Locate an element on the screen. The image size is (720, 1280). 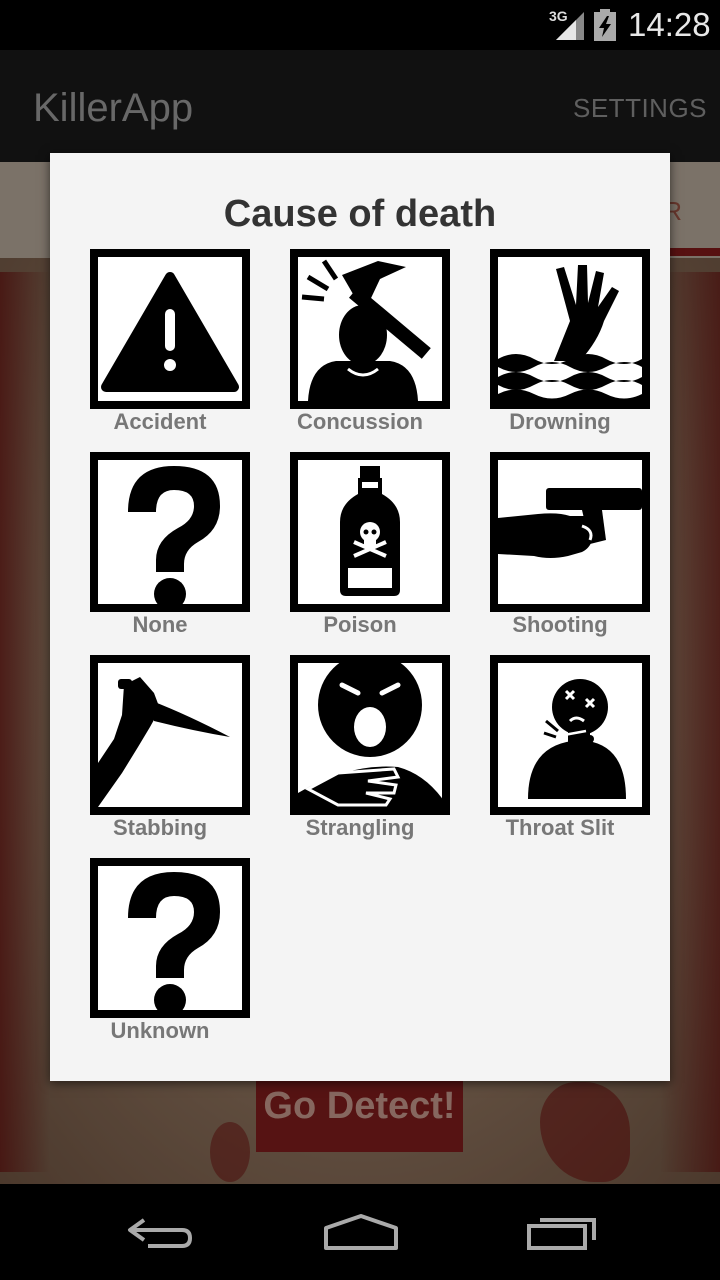
option-accident: Accident is located at coordinates (160, 349).